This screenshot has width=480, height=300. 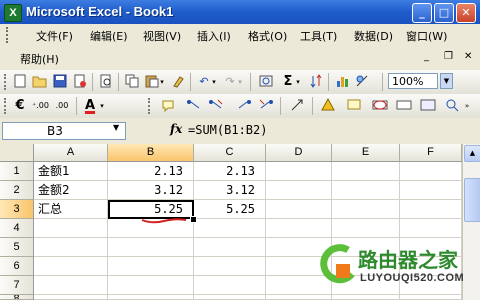 I want to click on column-header-f: F, so click(x=431, y=153).